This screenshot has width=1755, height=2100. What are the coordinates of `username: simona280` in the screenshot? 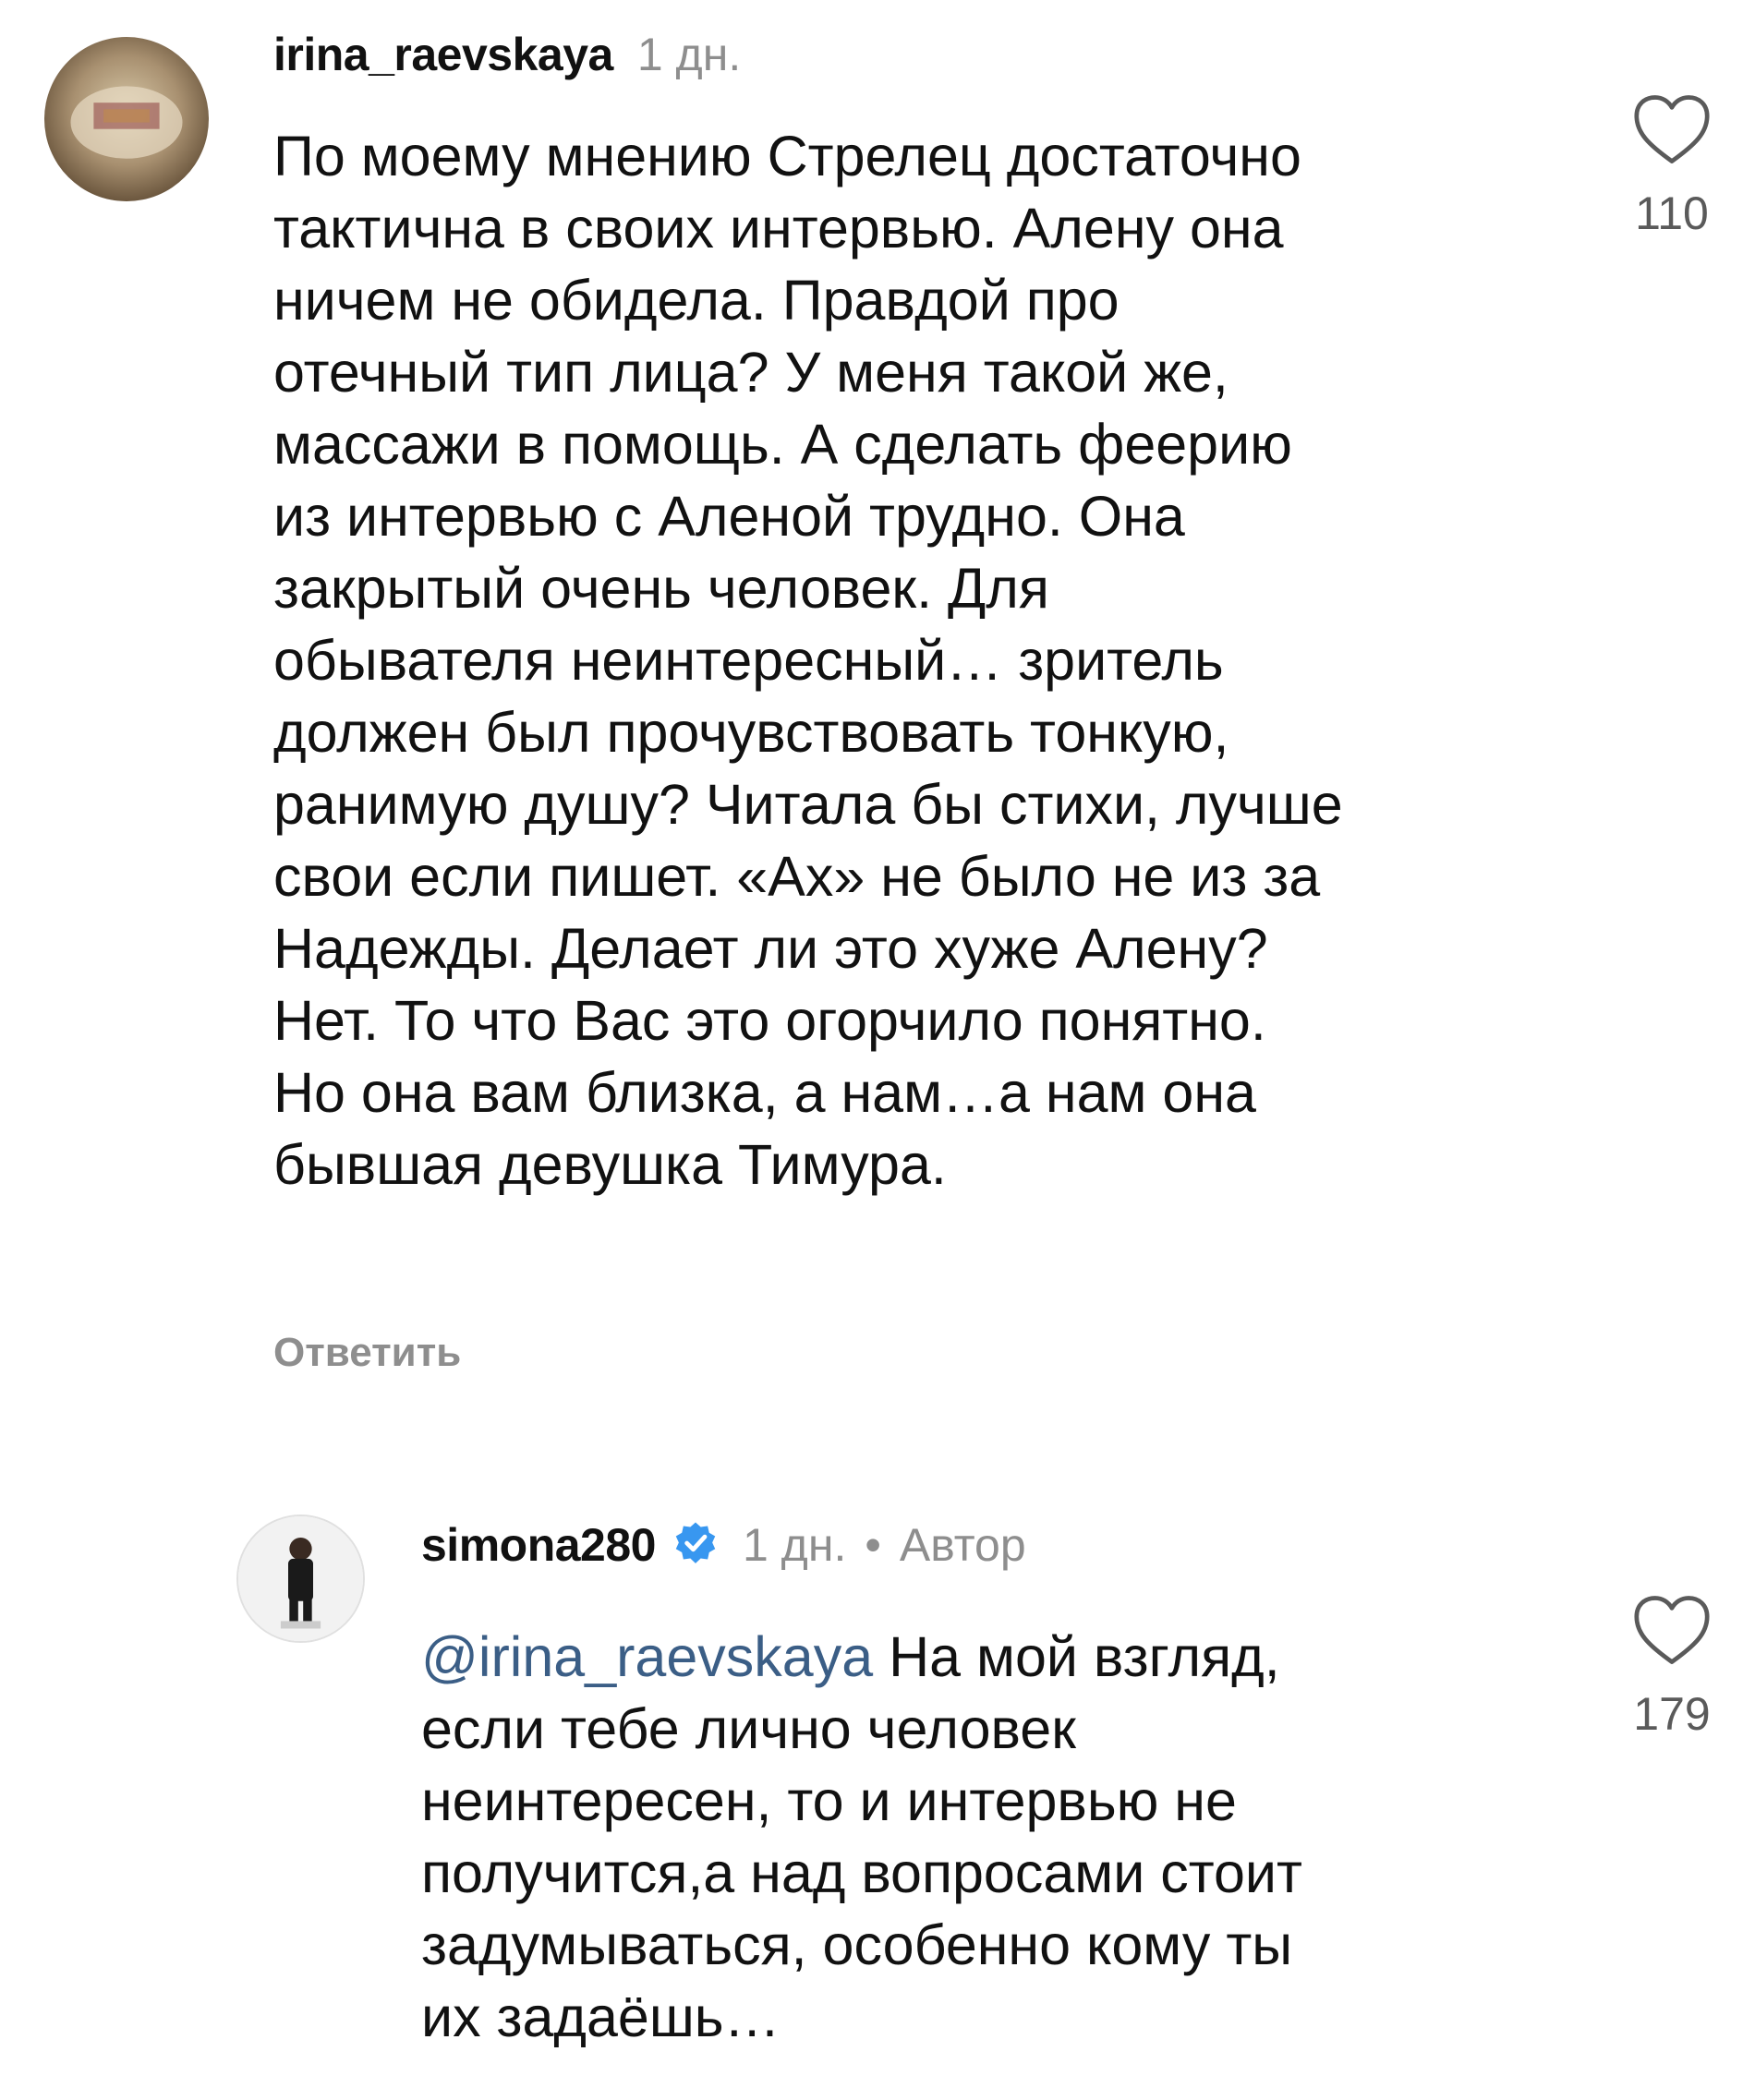 It's located at (538, 1545).